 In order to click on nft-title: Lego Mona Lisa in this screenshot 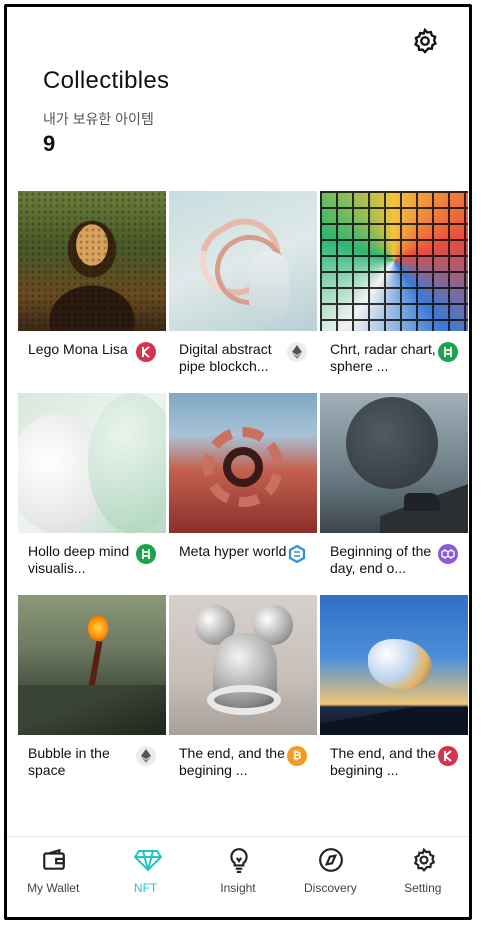, I will do `click(78, 349)`.